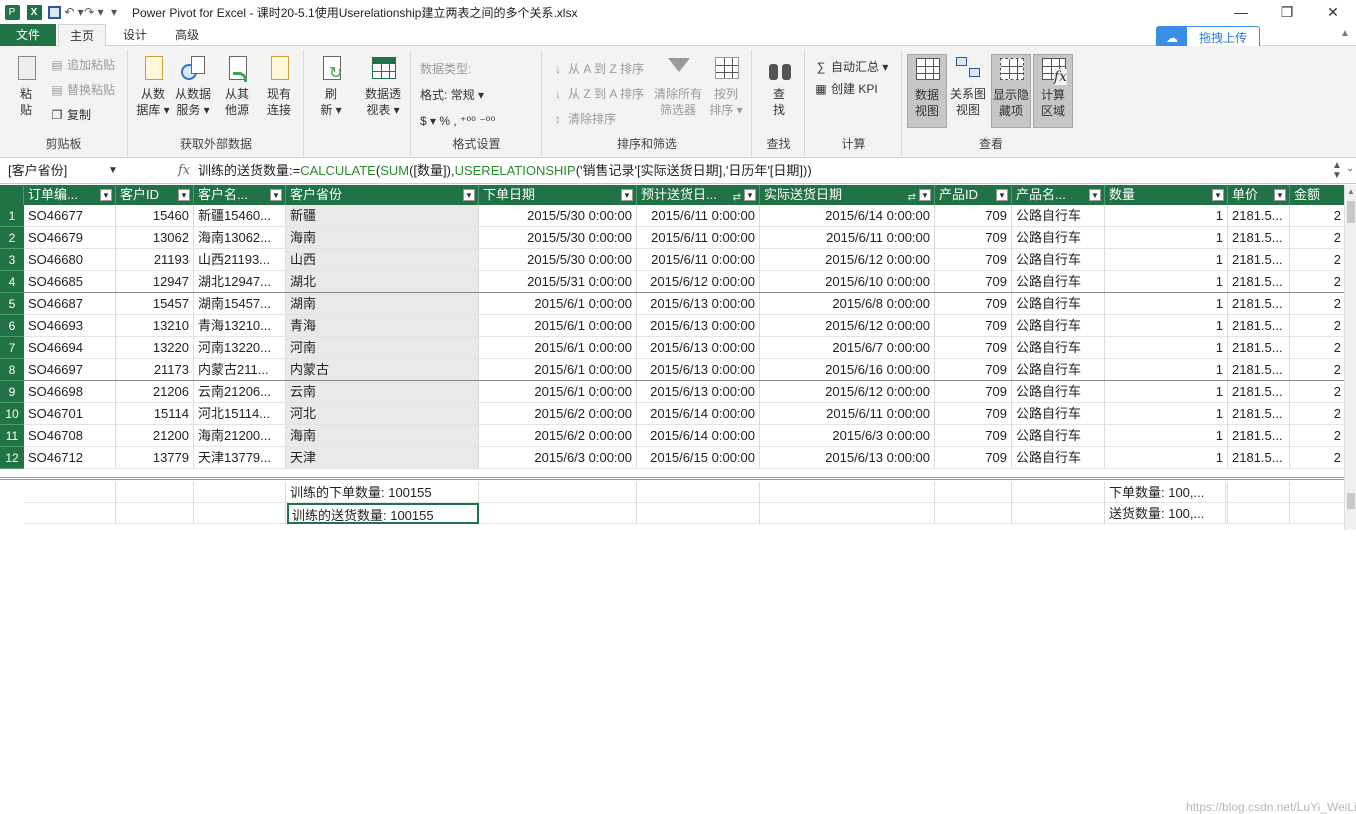  I want to click on table-cell: 2015/6/8 0:00:00, so click(847, 304).